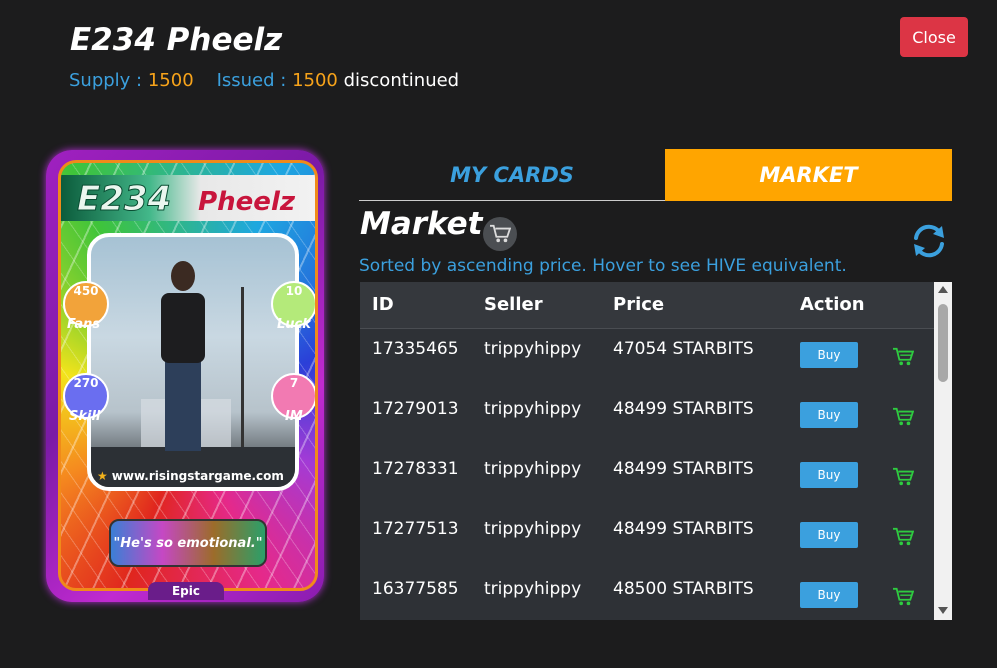 This screenshot has height=668, width=997. What do you see at coordinates (513, 304) in the screenshot?
I see `col-seller: Seller` at bounding box center [513, 304].